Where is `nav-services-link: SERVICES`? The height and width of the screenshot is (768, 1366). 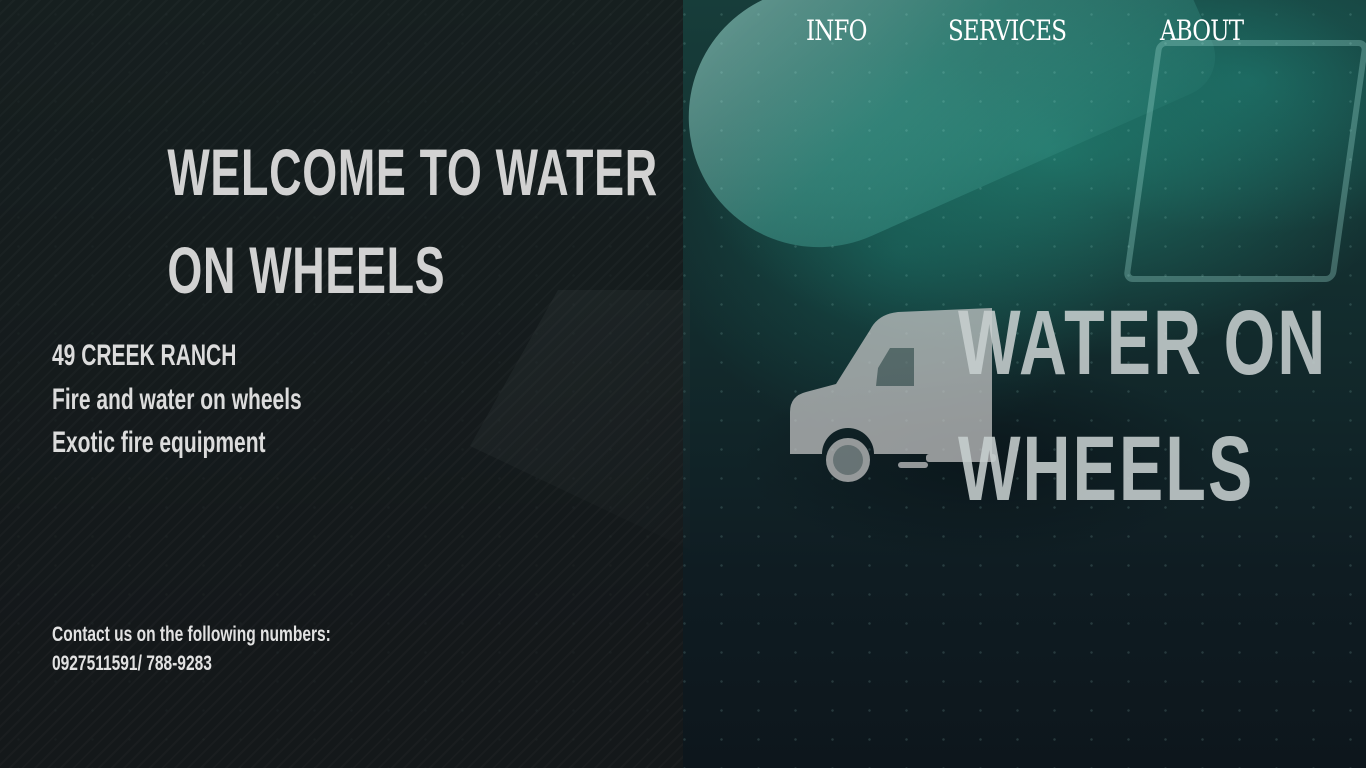
nav-services-link: SERVICES is located at coordinates (1007, 30).